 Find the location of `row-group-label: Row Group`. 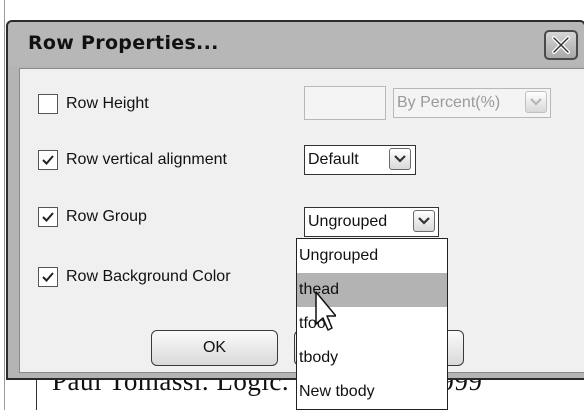

row-group-label: Row Group is located at coordinates (106, 216).